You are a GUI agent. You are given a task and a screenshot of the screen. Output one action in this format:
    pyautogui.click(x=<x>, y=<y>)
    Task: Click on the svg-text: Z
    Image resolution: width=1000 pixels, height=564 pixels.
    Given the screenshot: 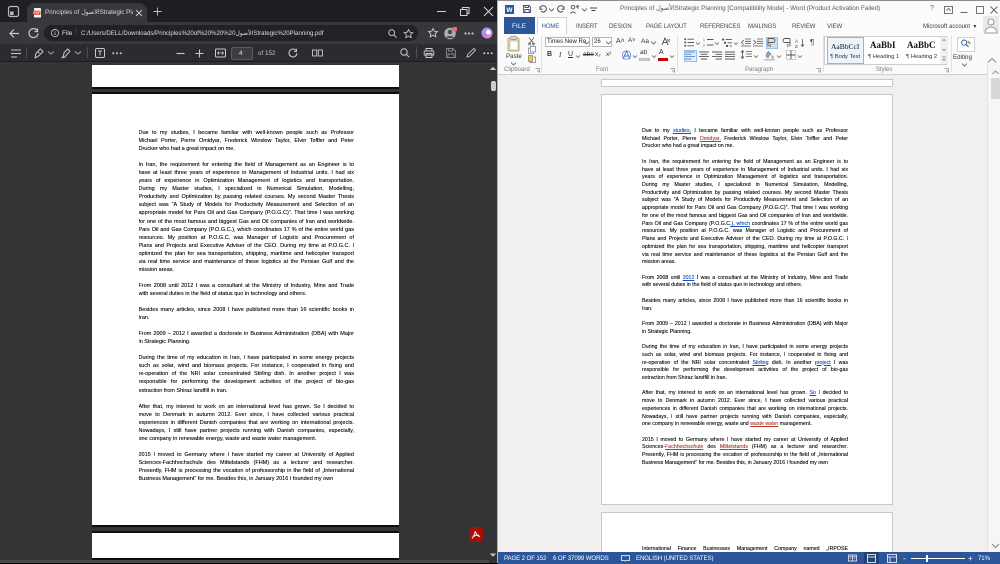 What is the action you would take?
    pyautogui.click(x=796, y=46)
    